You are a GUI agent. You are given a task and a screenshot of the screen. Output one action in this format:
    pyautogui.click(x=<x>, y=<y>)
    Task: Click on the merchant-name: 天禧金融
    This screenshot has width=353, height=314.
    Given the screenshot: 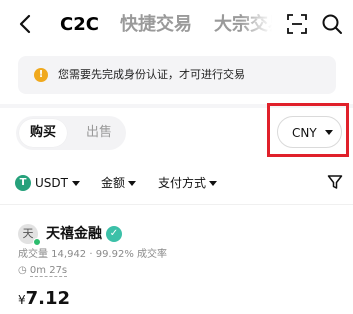 What is the action you would take?
    pyautogui.click(x=74, y=234)
    